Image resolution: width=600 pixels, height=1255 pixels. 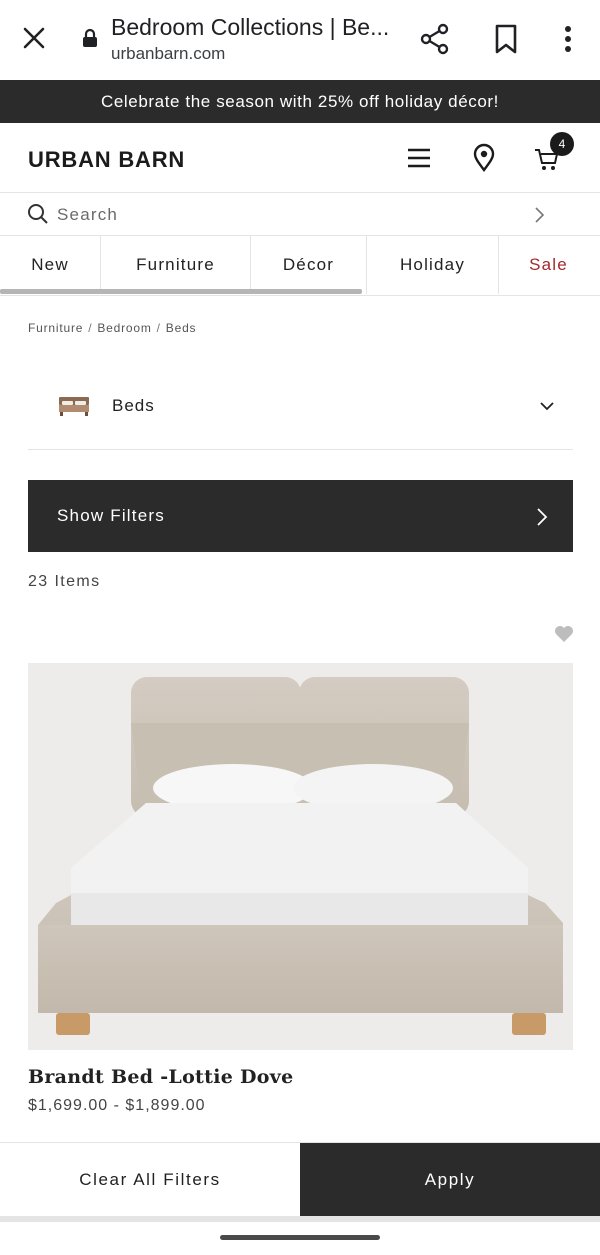 What do you see at coordinates (117, 1105) in the screenshot?
I see `product-price: $1,699.00 - $1,899.00` at bounding box center [117, 1105].